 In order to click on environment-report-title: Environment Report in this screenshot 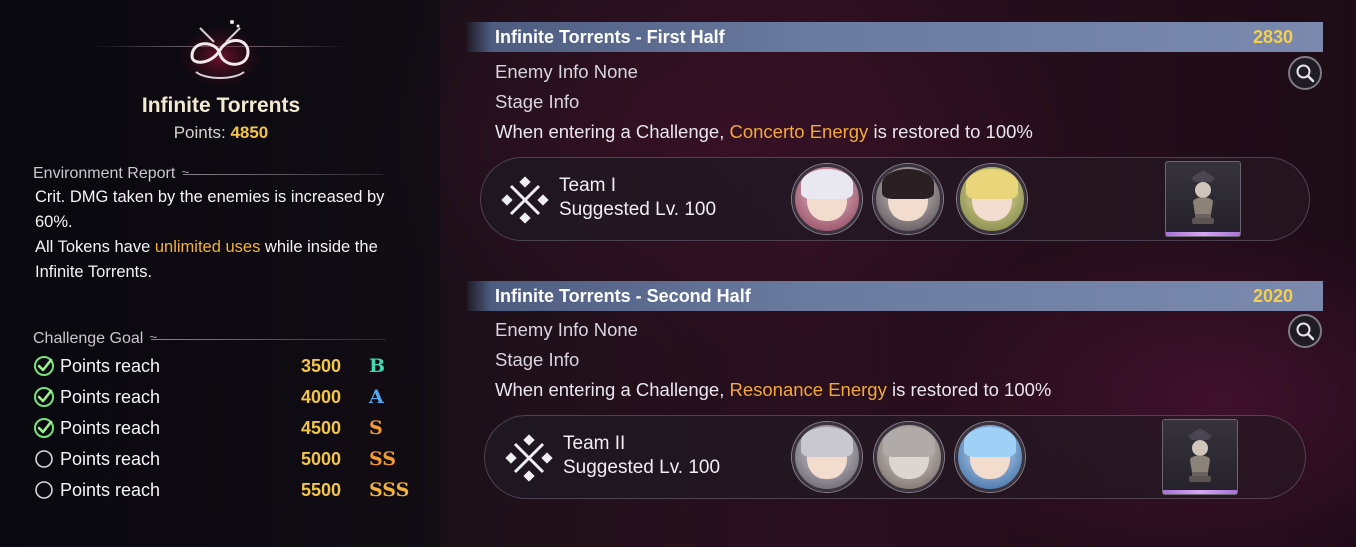, I will do `click(104, 173)`.